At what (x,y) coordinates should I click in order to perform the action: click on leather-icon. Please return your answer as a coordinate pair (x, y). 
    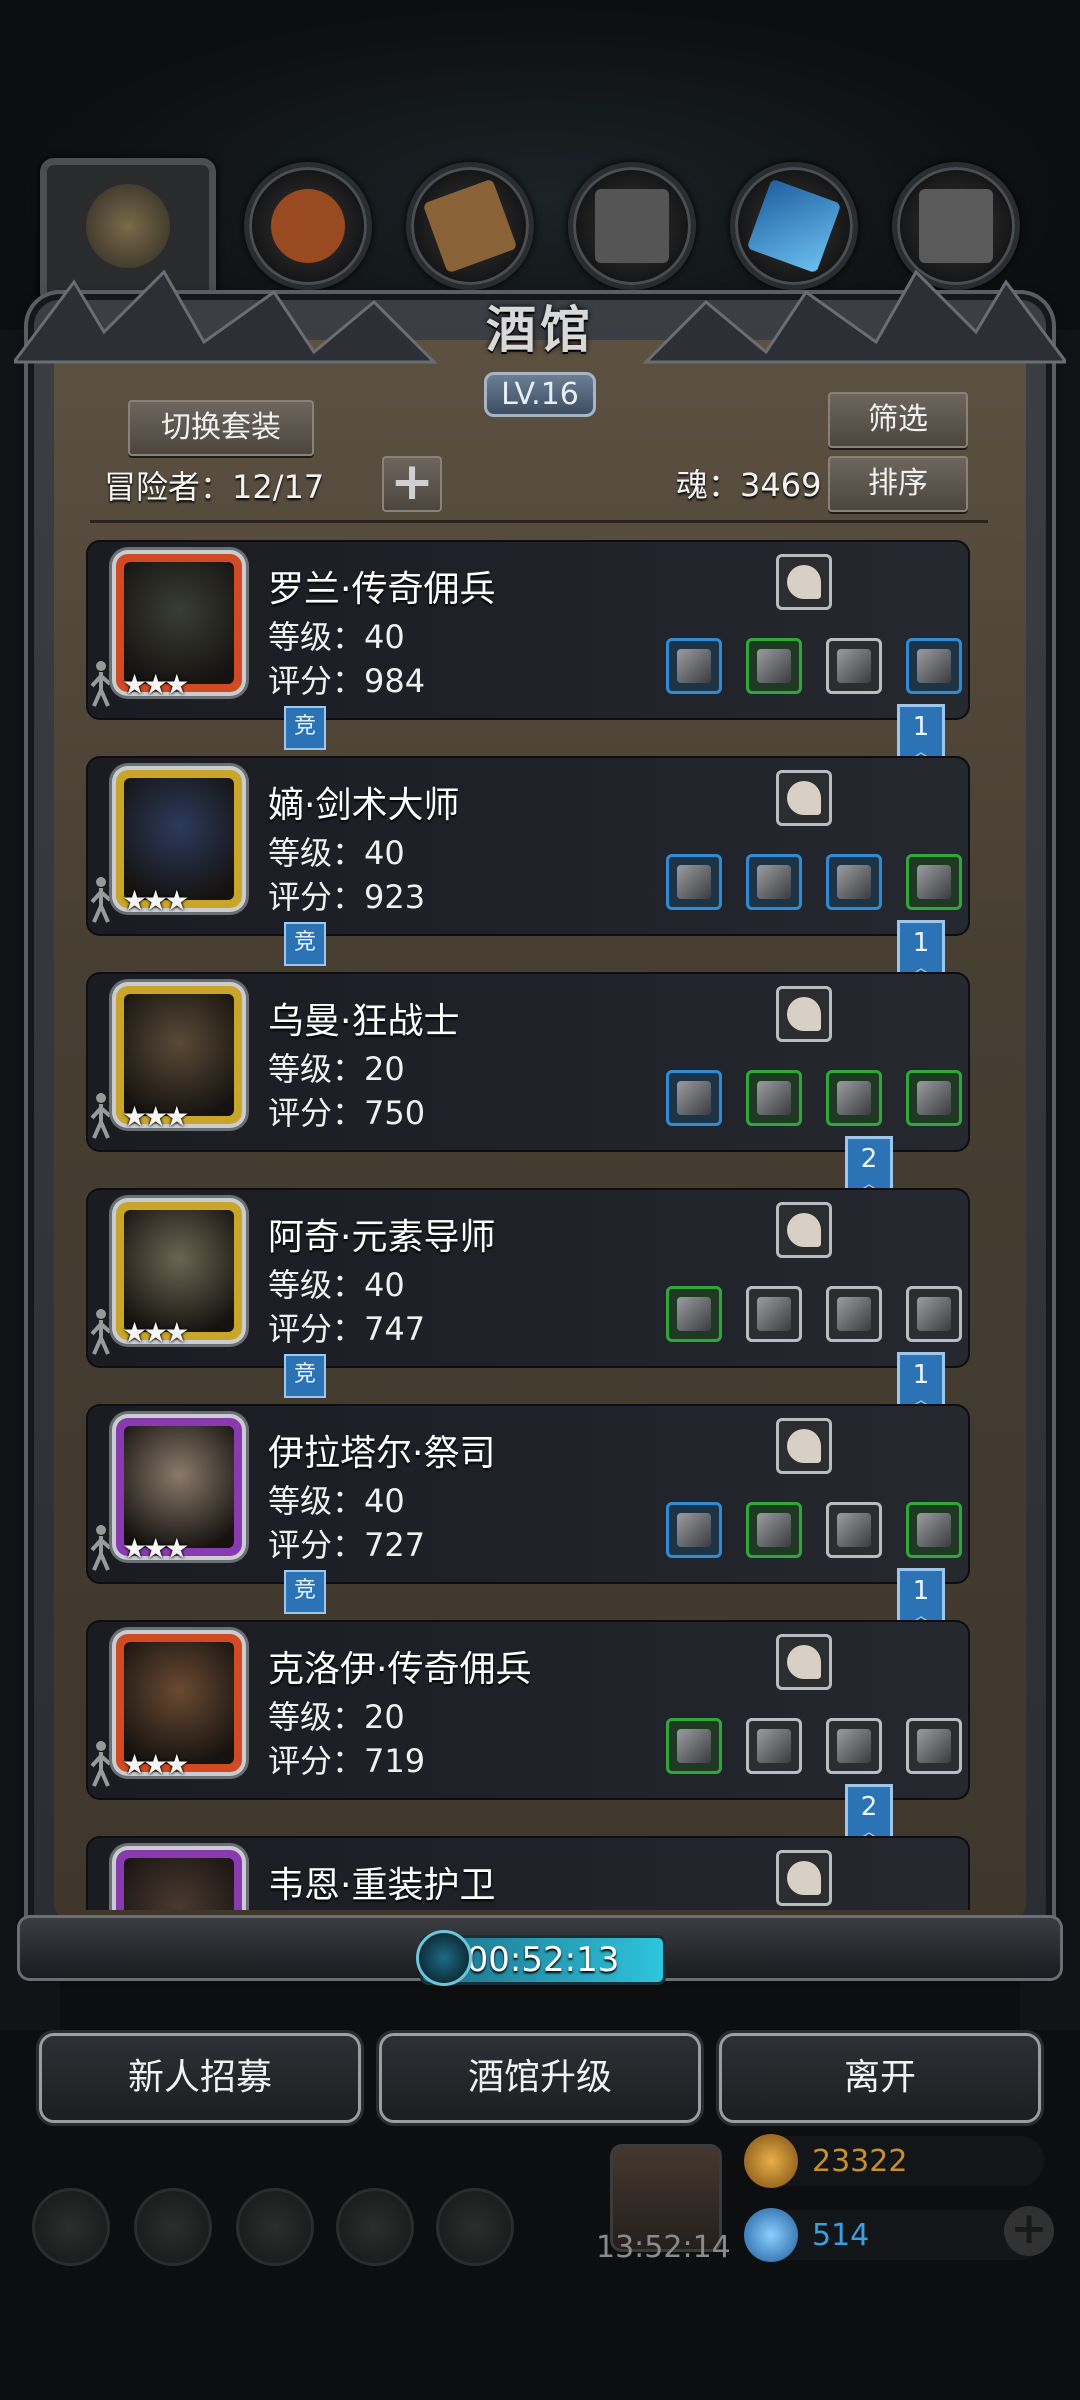
    Looking at the image, I should click on (308, 226).